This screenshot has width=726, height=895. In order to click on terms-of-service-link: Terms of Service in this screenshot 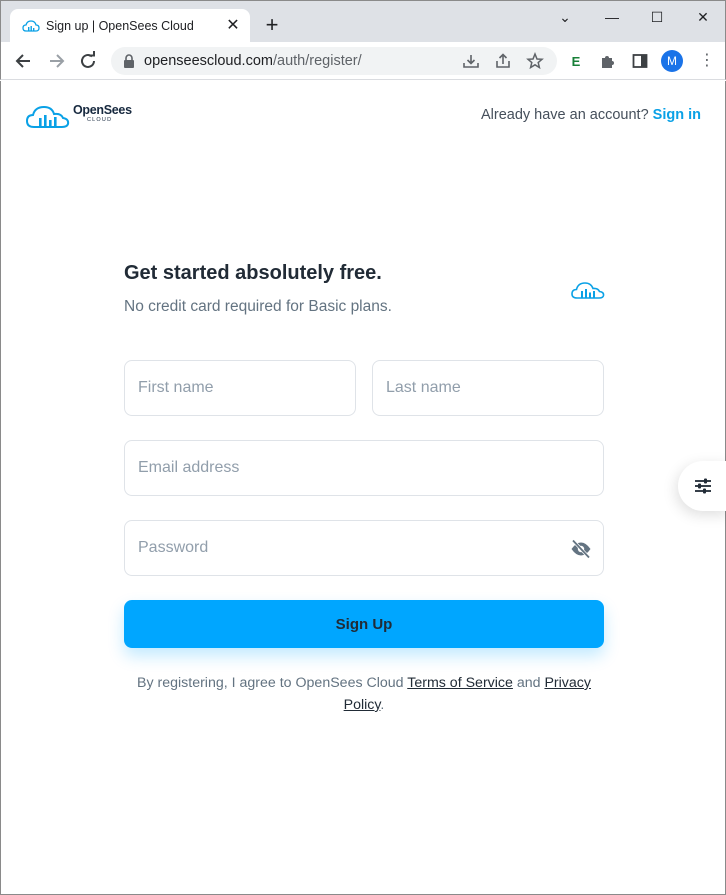, I will do `click(460, 683)`.